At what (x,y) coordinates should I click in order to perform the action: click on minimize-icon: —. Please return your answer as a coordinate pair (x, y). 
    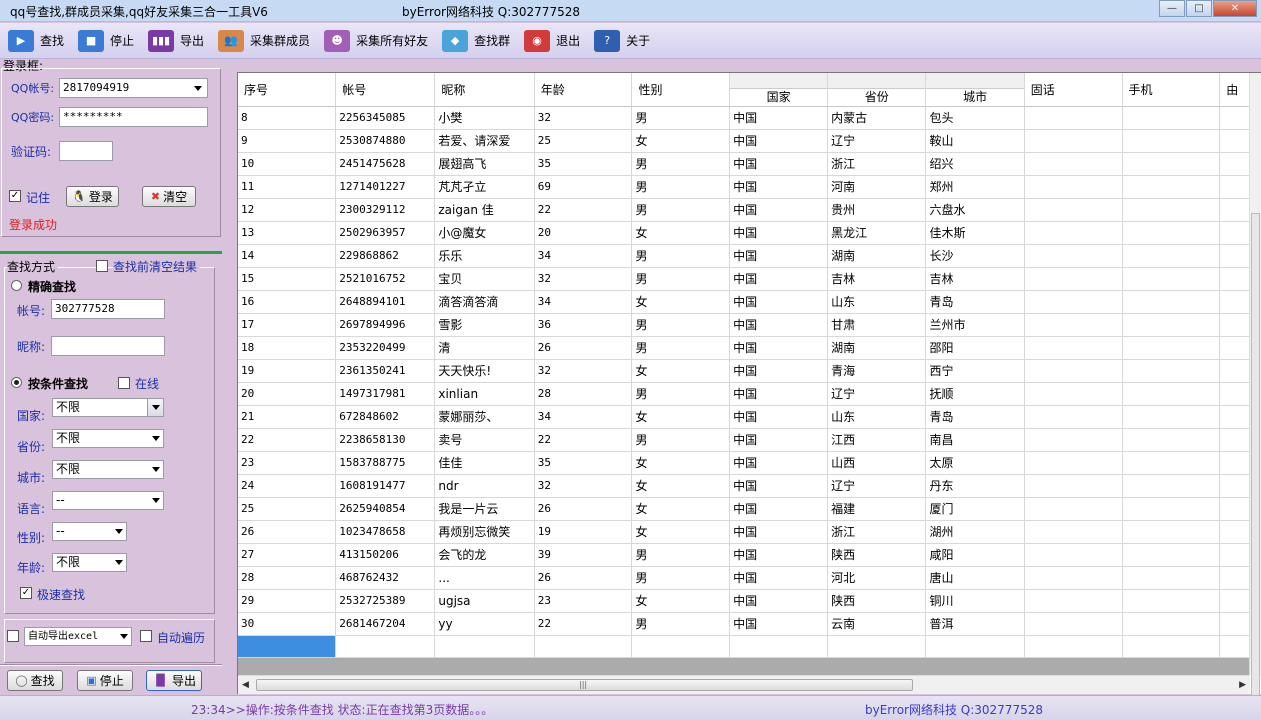
    Looking at the image, I should click on (1172, 8).